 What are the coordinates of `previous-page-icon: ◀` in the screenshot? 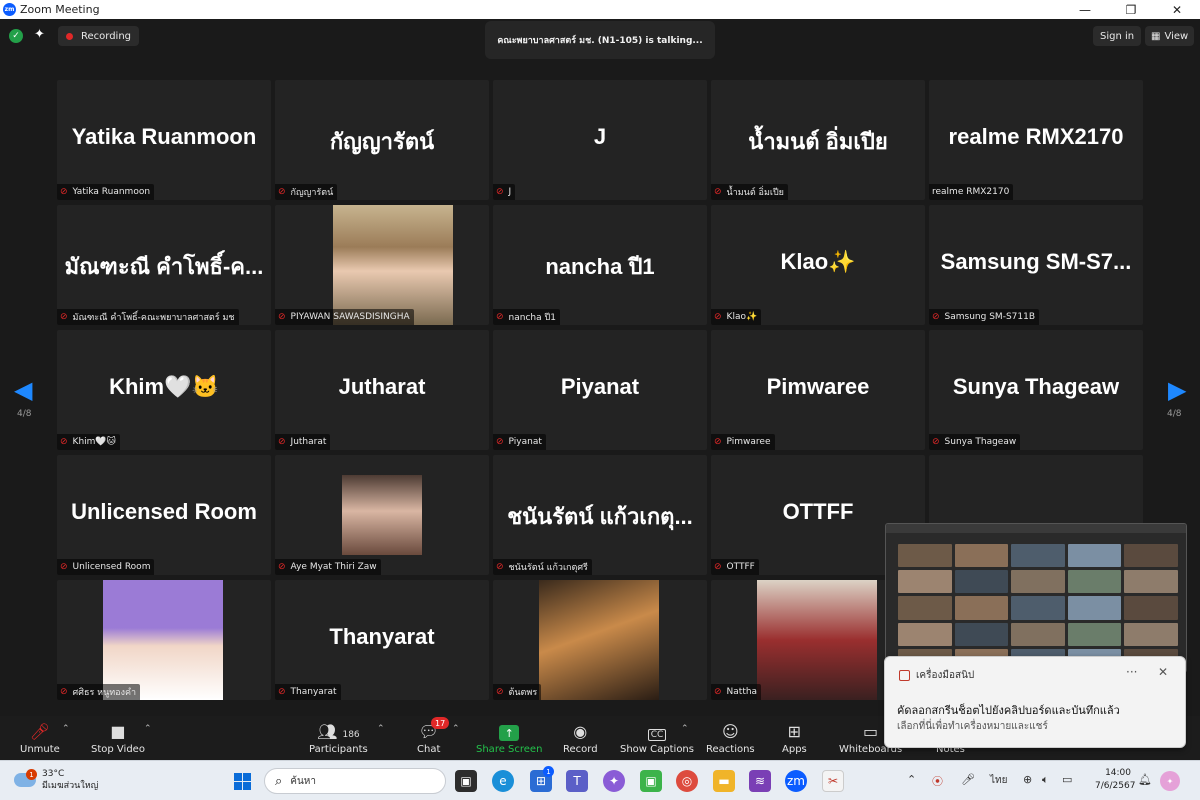 It's located at (23, 390).